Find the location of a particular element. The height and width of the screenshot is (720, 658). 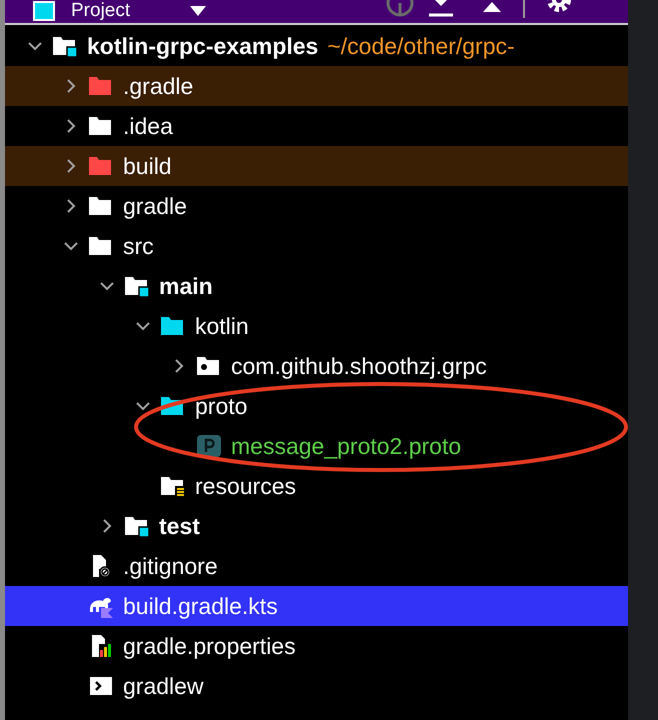

terminal-file-icon is located at coordinates (101, 686).